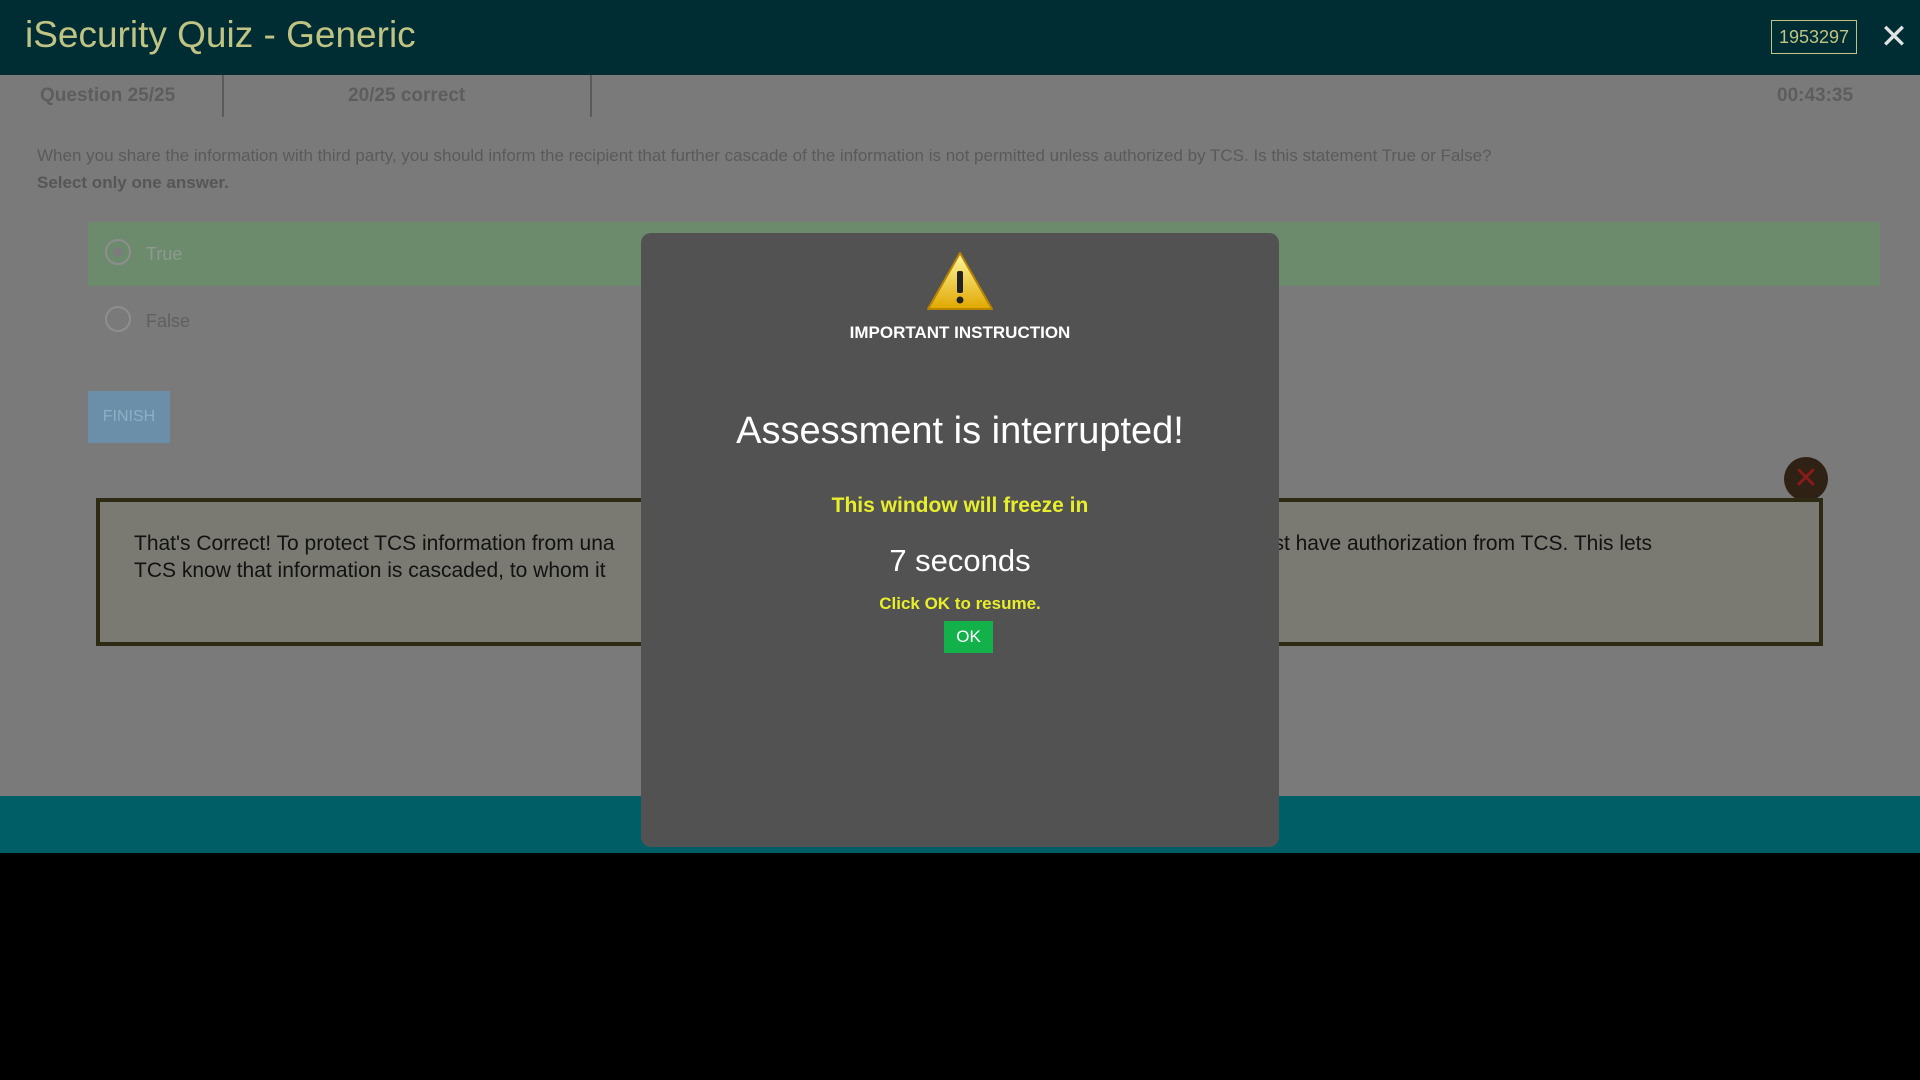  What do you see at coordinates (1814, 37) in the screenshot?
I see `user-id-badge: 1953297` at bounding box center [1814, 37].